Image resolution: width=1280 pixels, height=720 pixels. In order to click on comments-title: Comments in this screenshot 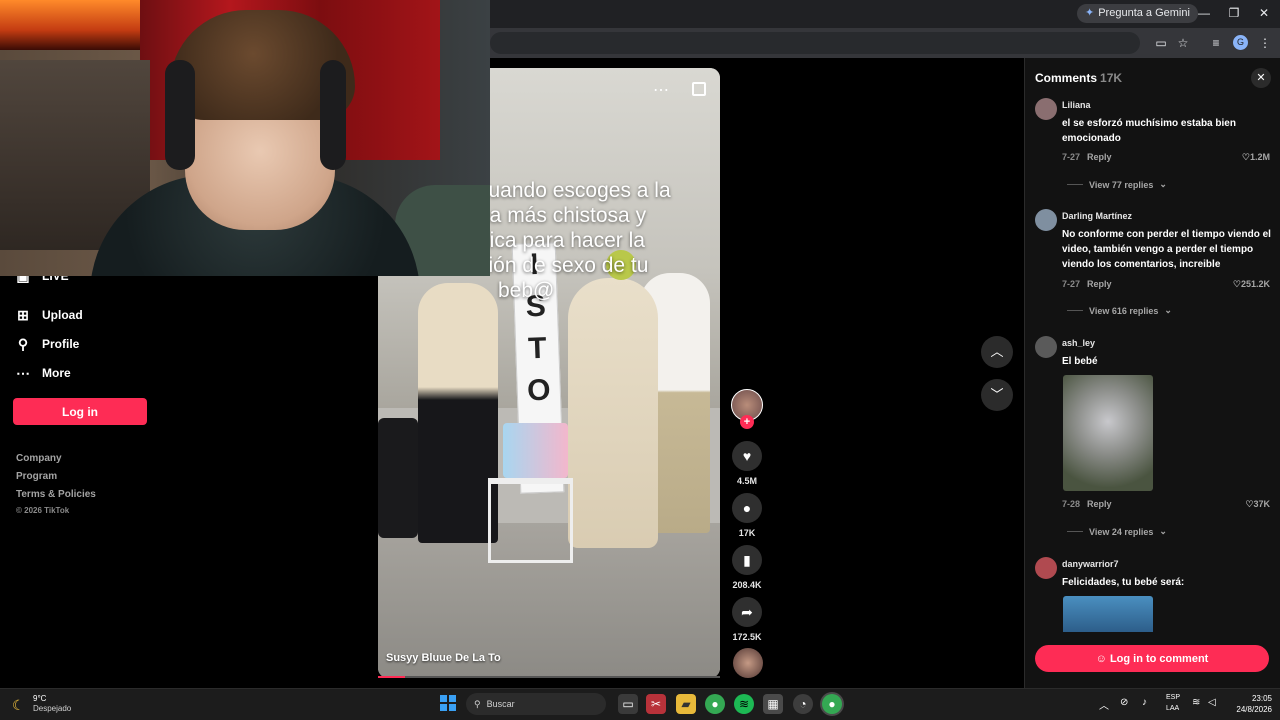, I will do `click(1066, 78)`.